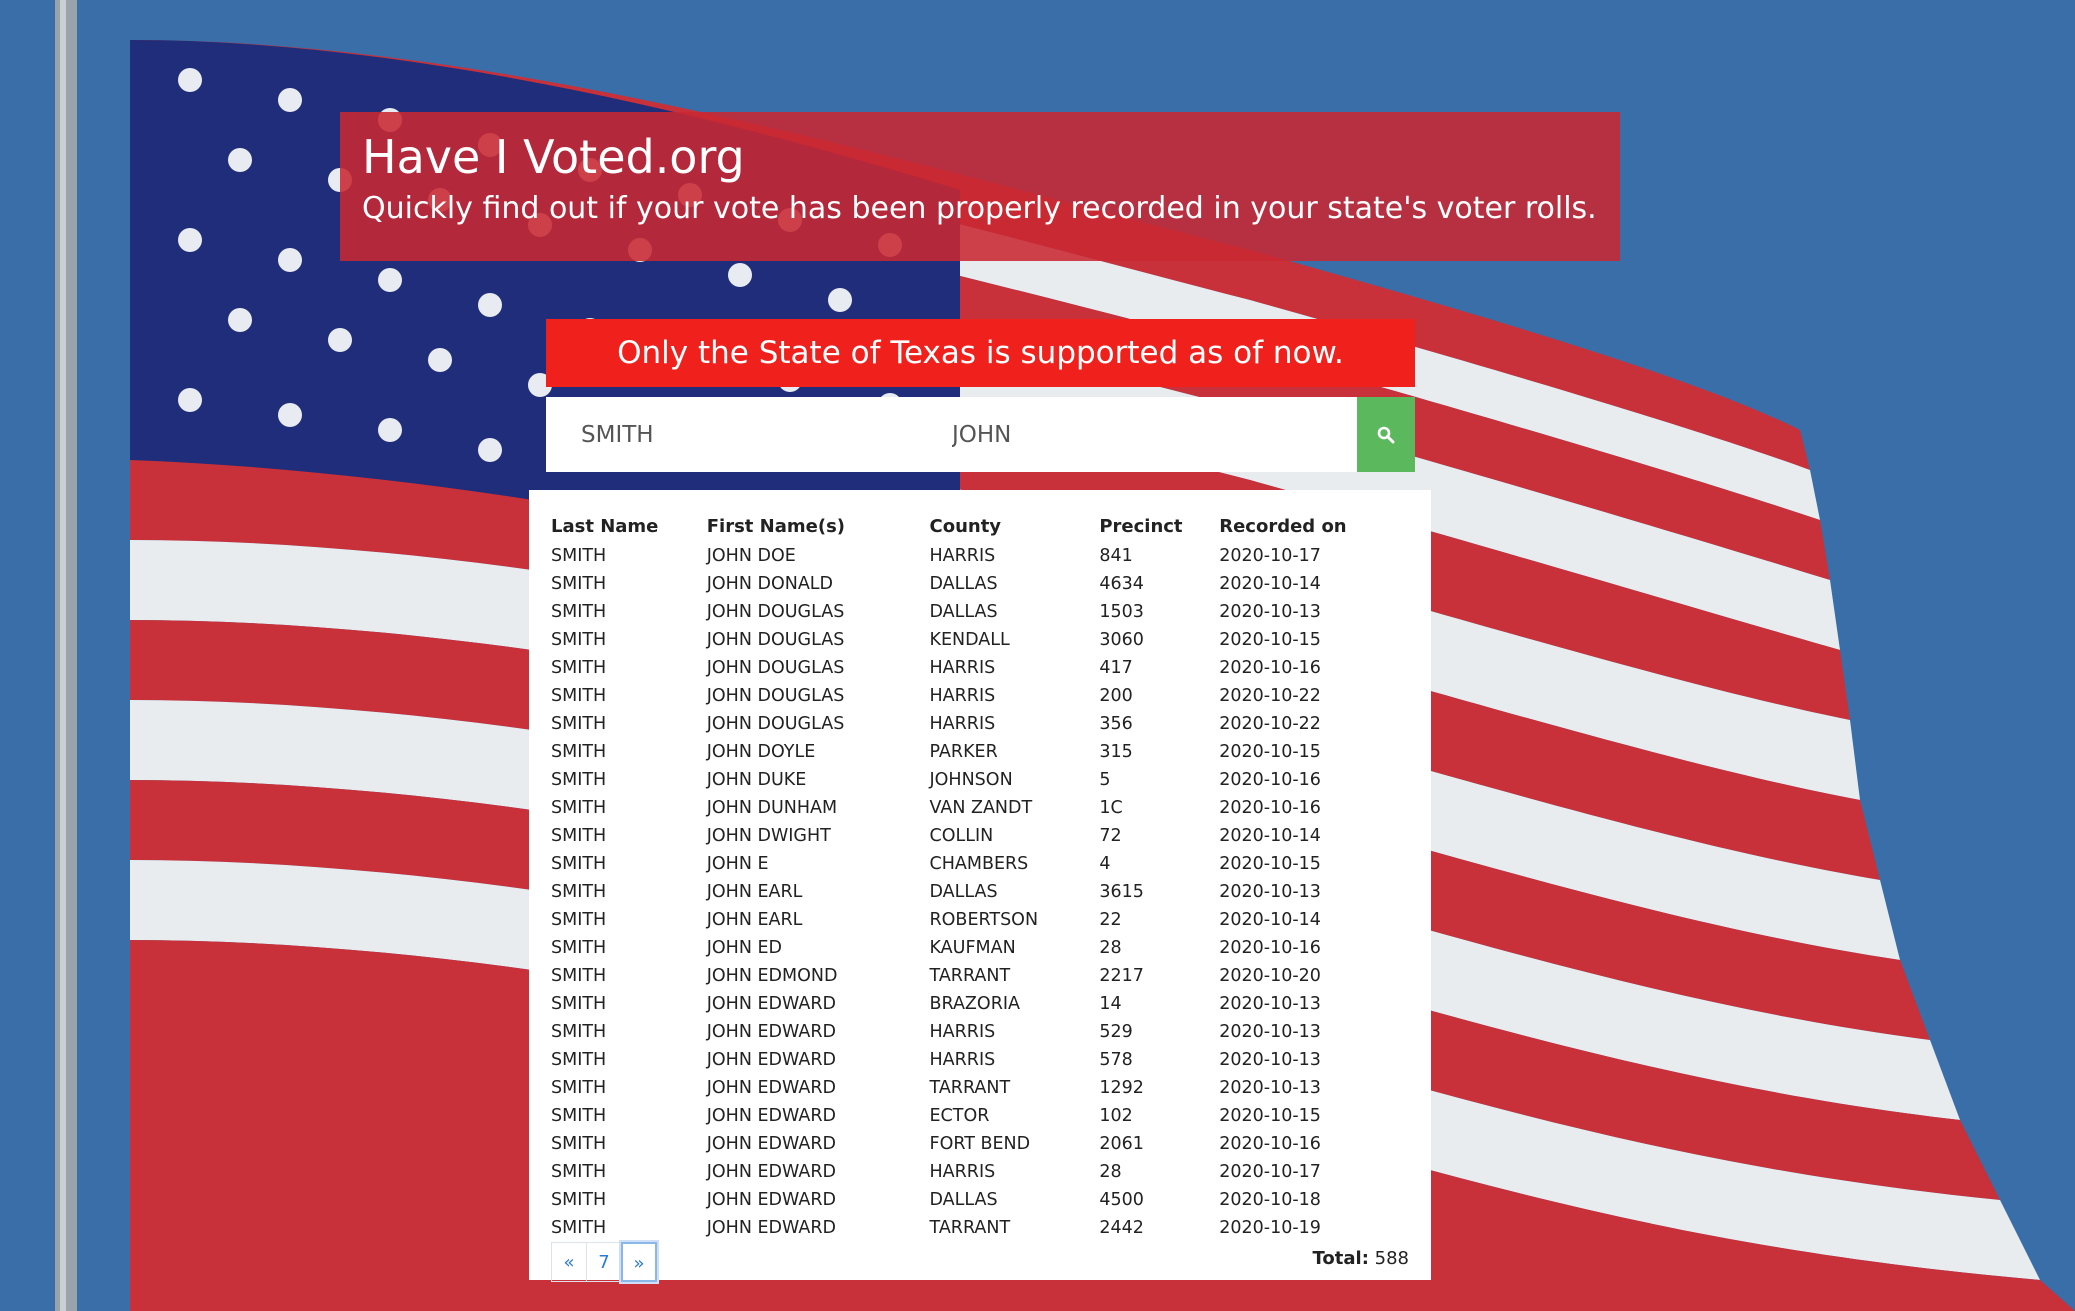 This screenshot has height=1311, width=2075. Describe the element at coordinates (1116, 1032) in the screenshot. I see `cell-precinct: 529` at that location.